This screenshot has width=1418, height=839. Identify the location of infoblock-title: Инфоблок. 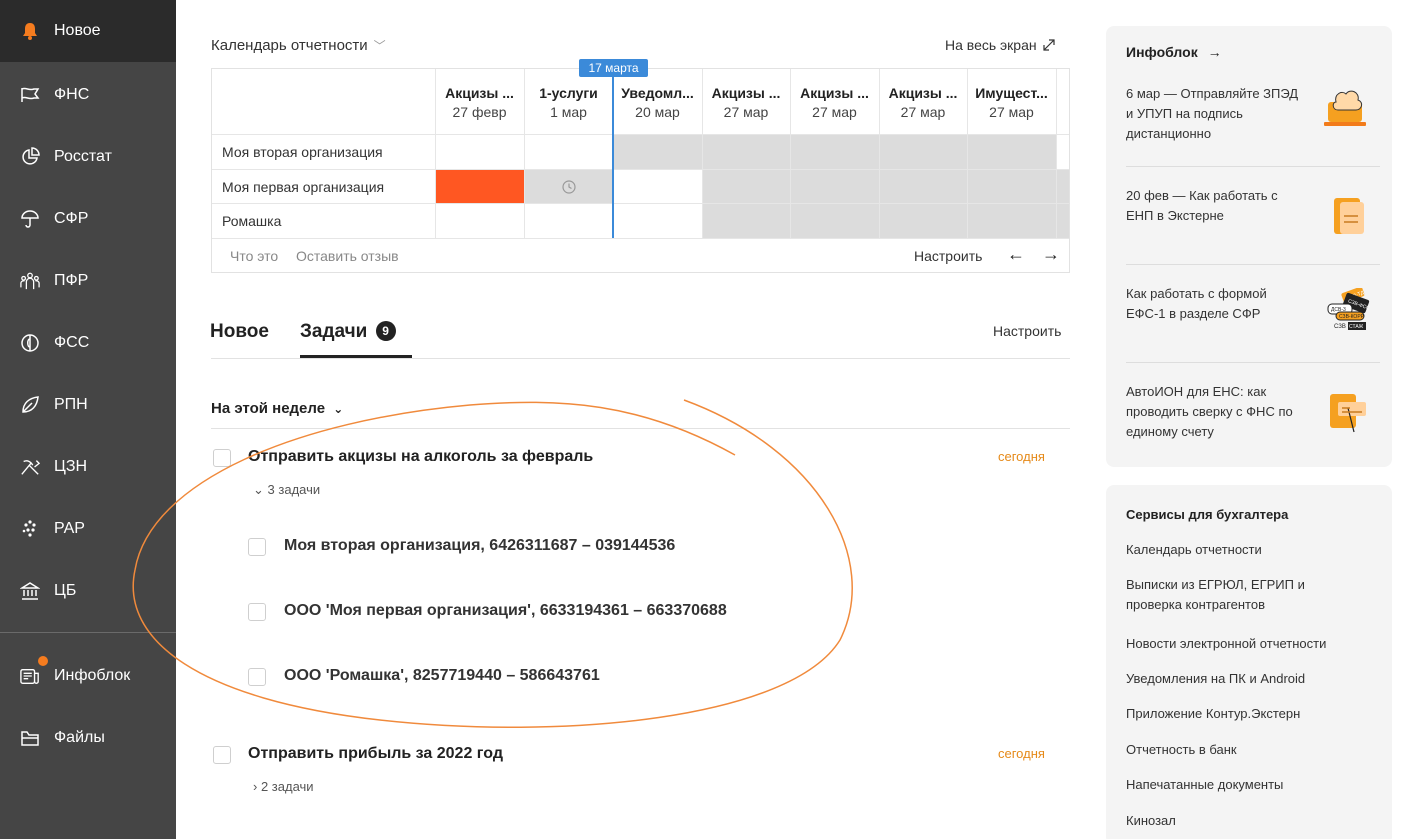
(1162, 52).